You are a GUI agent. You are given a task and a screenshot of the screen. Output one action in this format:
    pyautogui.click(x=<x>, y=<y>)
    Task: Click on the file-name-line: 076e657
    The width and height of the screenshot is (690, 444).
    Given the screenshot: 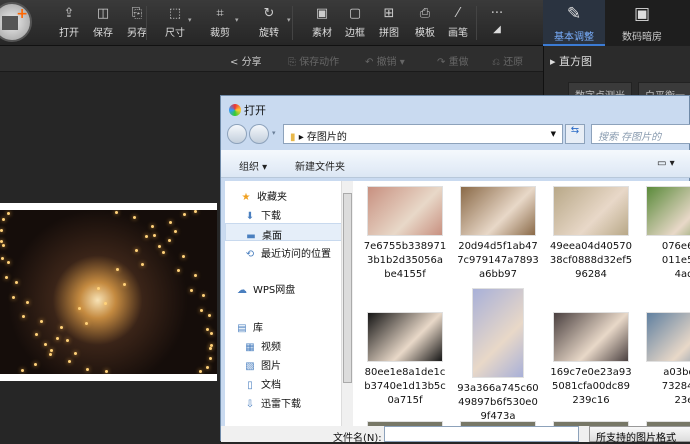 What is the action you would take?
    pyautogui.click(x=675, y=246)
    